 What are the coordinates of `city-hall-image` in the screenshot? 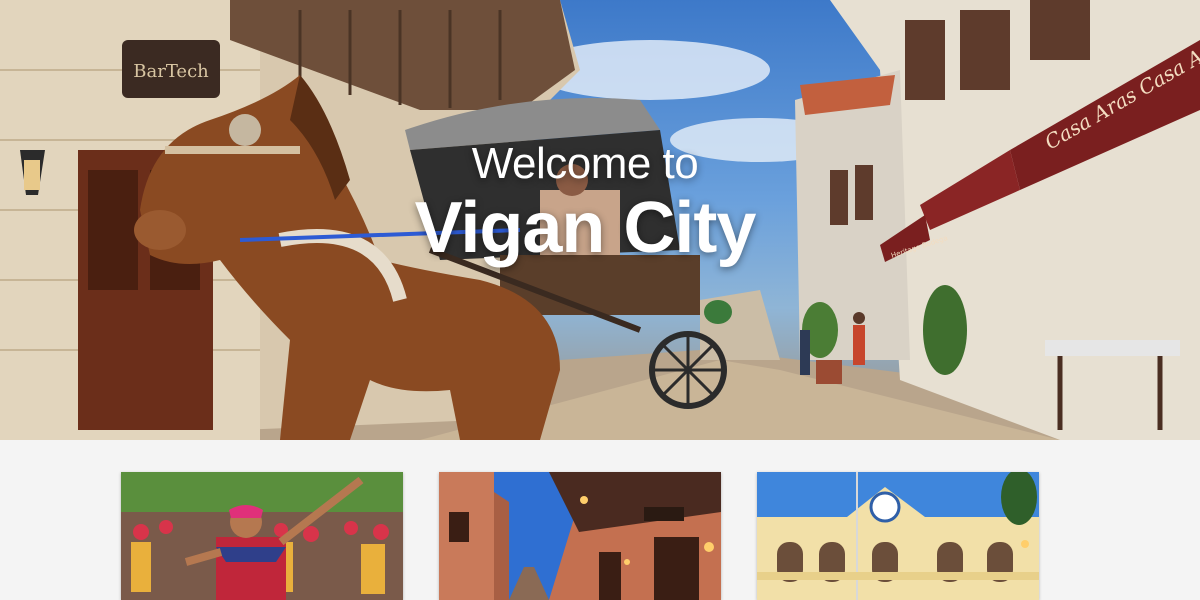 It's located at (898, 536).